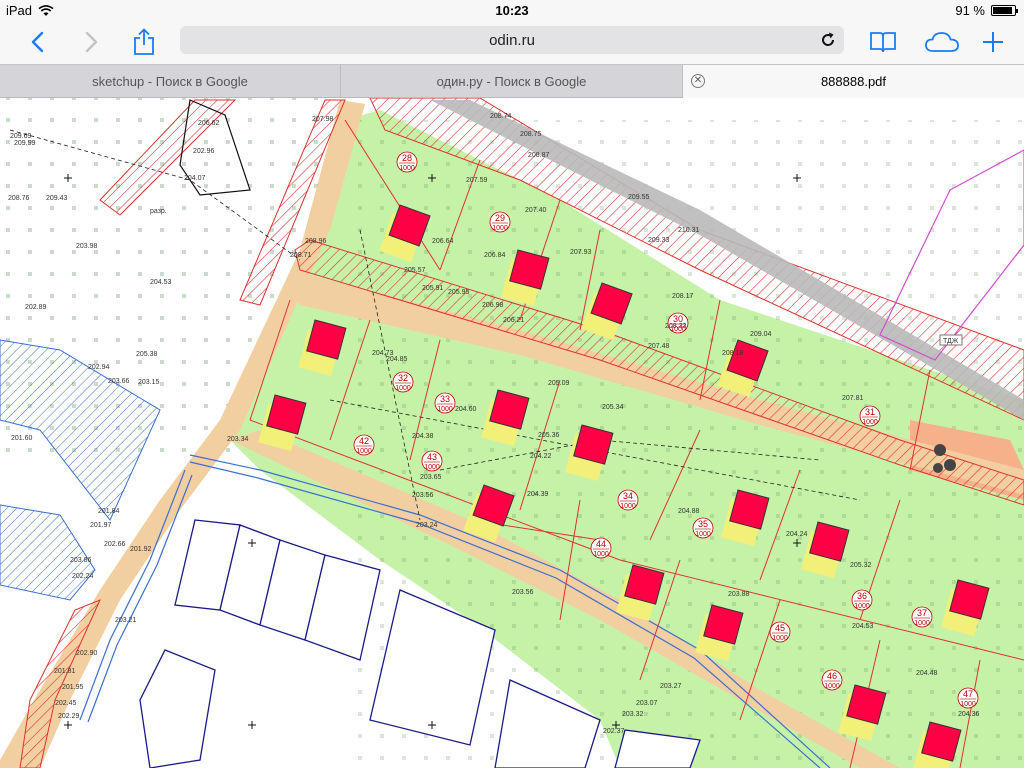 The height and width of the screenshot is (768, 1024). What do you see at coordinates (761, 334) in the screenshot?
I see `elevation-label: 209.04` at bounding box center [761, 334].